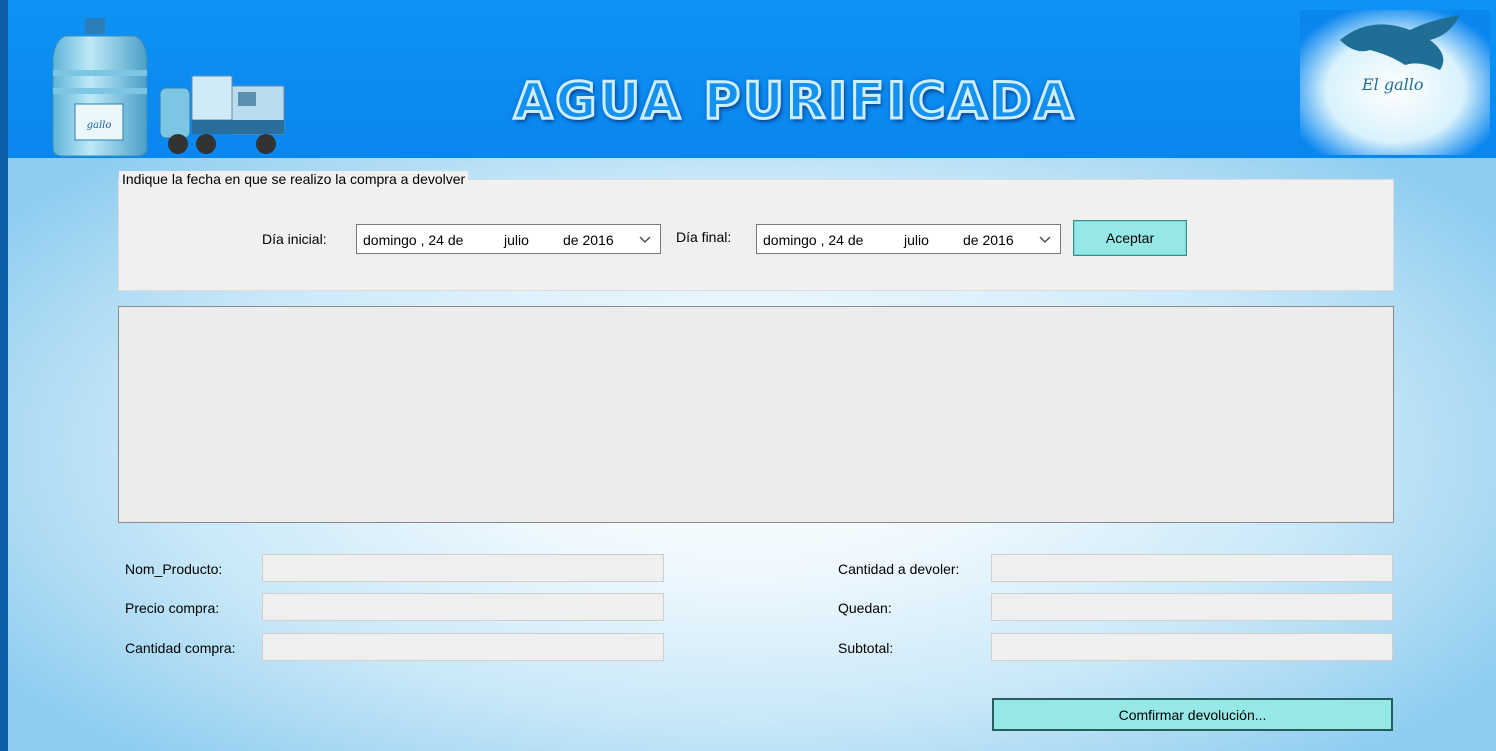 The image size is (1496, 751). I want to click on end-date-label: Día final:, so click(704, 237).